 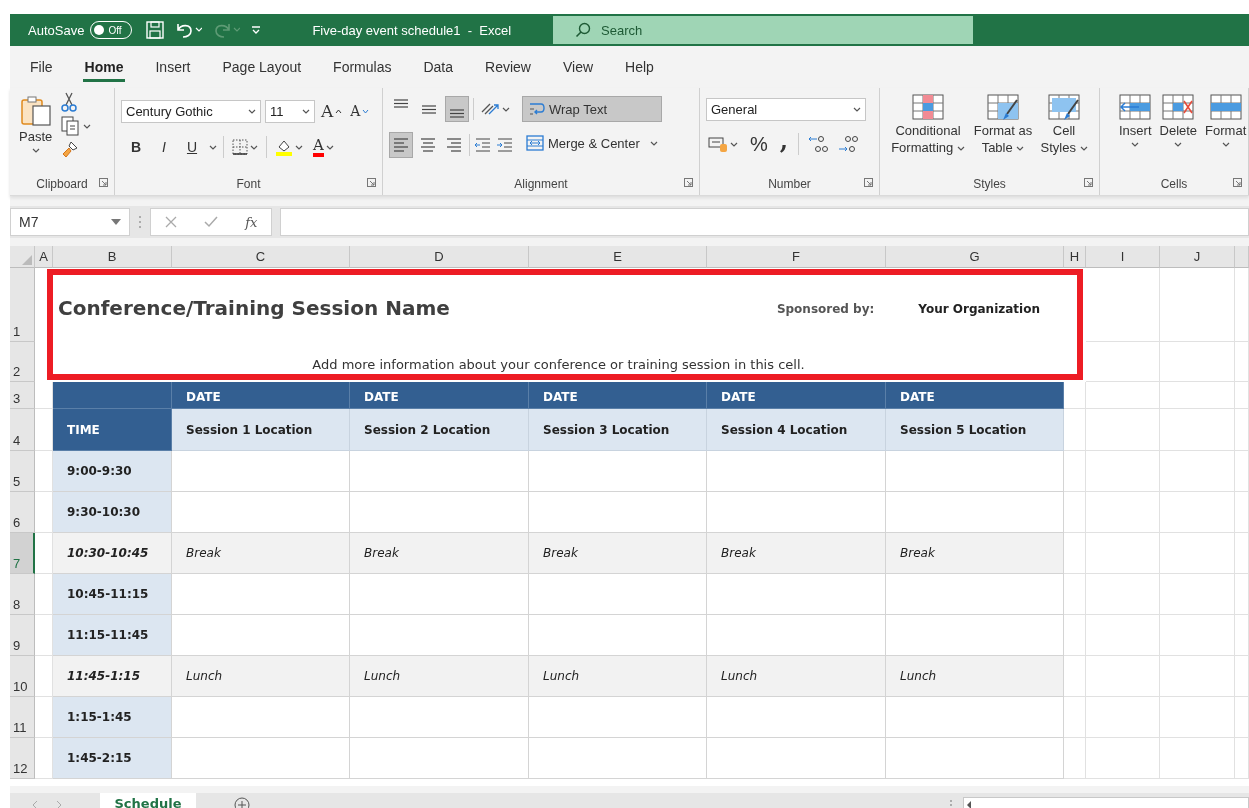 I want to click on row-header: 9, so click(x=22, y=635).